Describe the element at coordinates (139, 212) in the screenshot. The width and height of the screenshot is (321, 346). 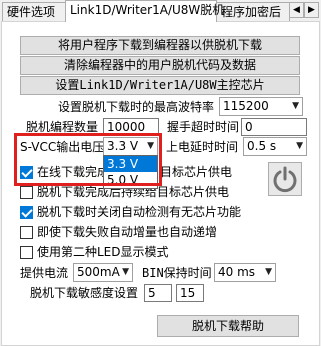
I see `disable-detect-label: 脱机下载时关闭自动检测有无芯片功能` at that location.